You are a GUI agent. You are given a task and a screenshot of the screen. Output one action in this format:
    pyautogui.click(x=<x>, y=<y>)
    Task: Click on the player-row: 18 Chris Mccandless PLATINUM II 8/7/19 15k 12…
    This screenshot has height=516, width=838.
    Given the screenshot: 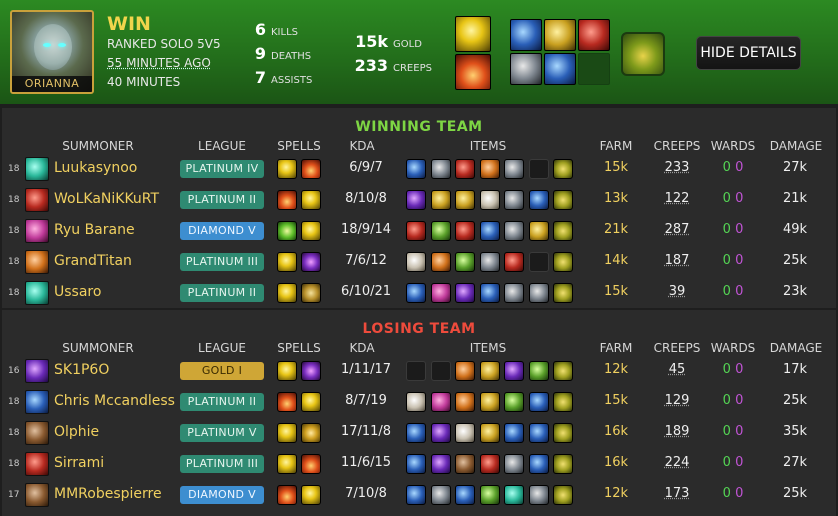 What is the action you would take?
    pyautogui.click(x=419, y=402)
    